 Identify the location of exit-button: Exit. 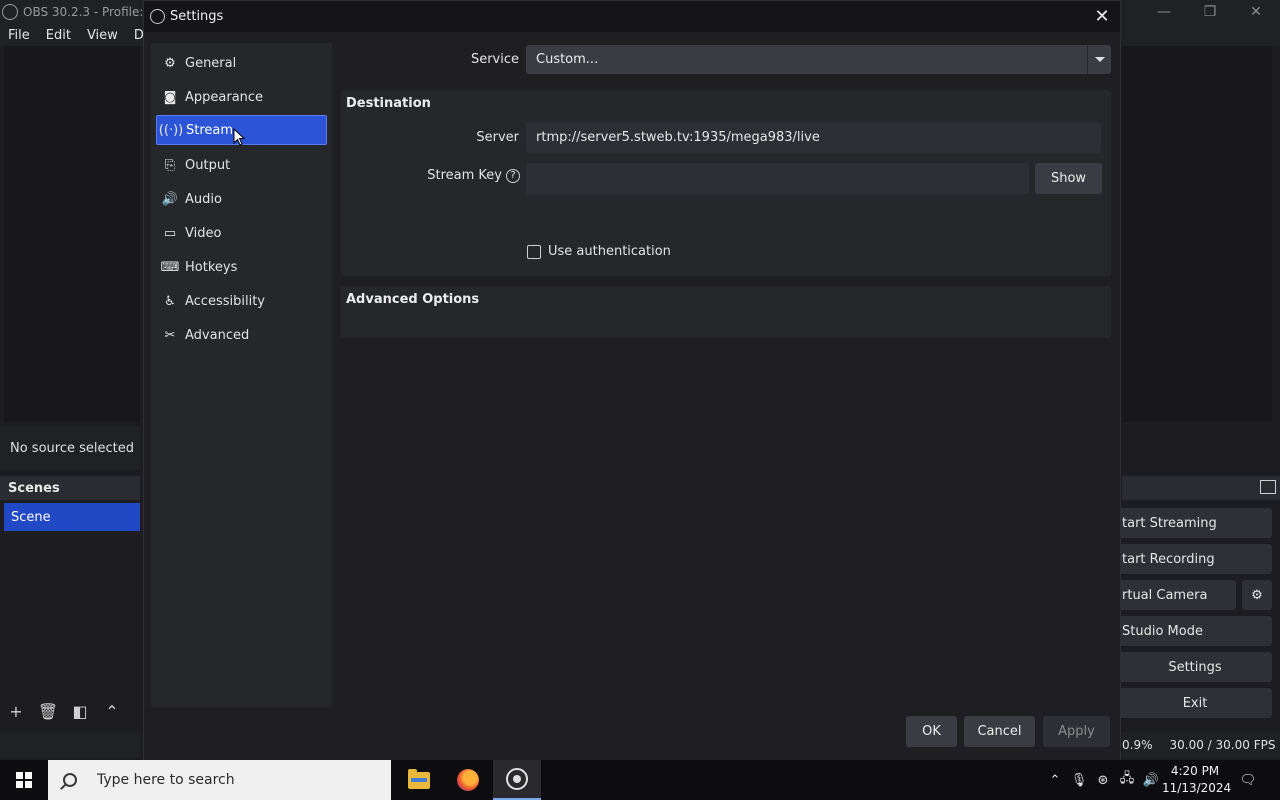
(1195, 703).